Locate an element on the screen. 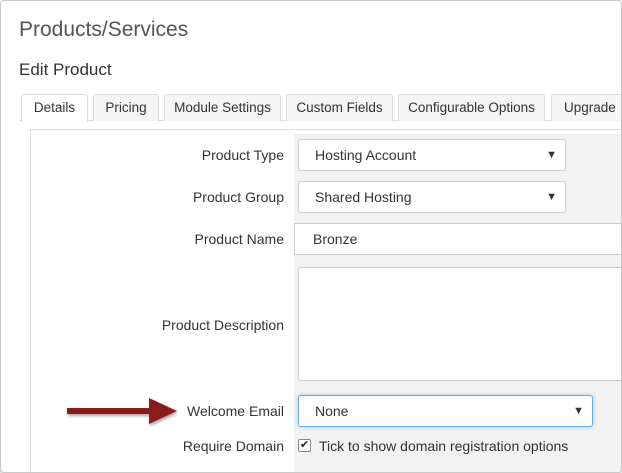 This screenshot has width=622, height=473. product-type-value: Hosting Account is located at coordinates (366, 155).